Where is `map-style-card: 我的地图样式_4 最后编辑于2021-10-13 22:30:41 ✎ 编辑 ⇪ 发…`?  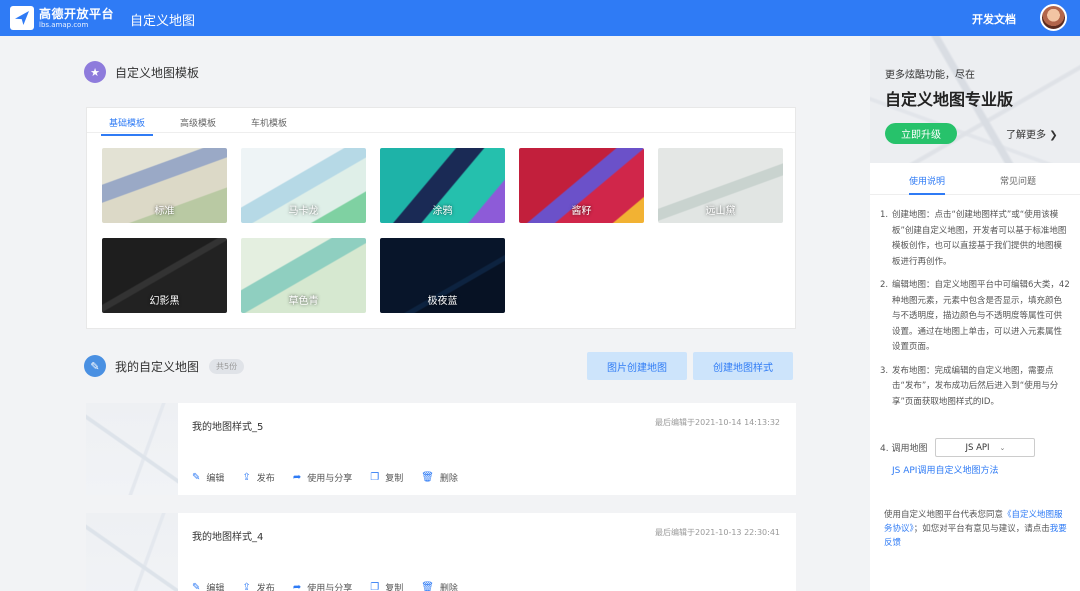 map-style-card: 我的地图样式_4 最后编辑于2021-10-13 22:30:41 ✎ 编辑 ⇪ 发… is located at coordinates (441, 552).